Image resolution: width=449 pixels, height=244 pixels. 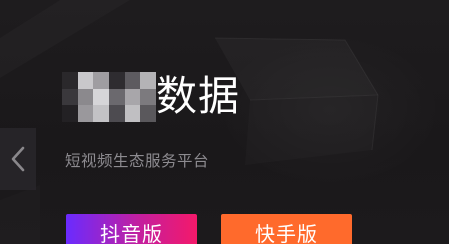 I want to click on prev-slide-button, so click(x=18, y=159).